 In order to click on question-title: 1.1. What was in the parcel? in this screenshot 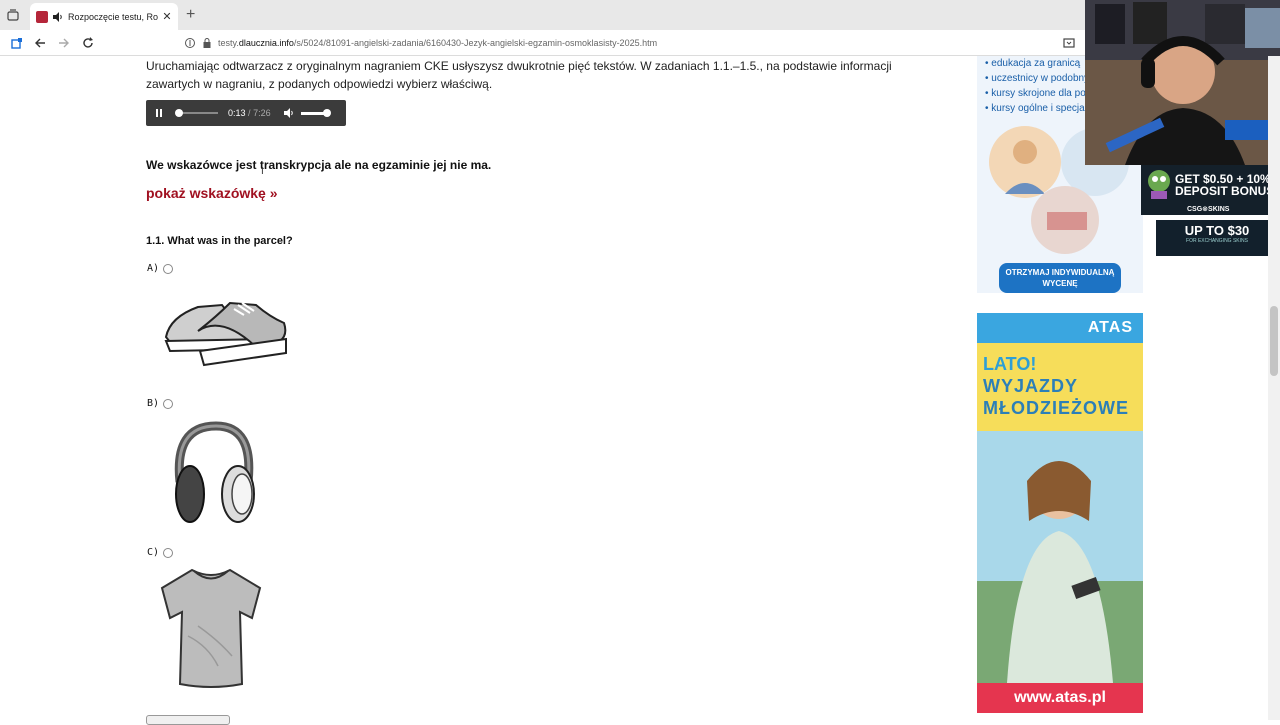, I will do `click(219, 241)`.